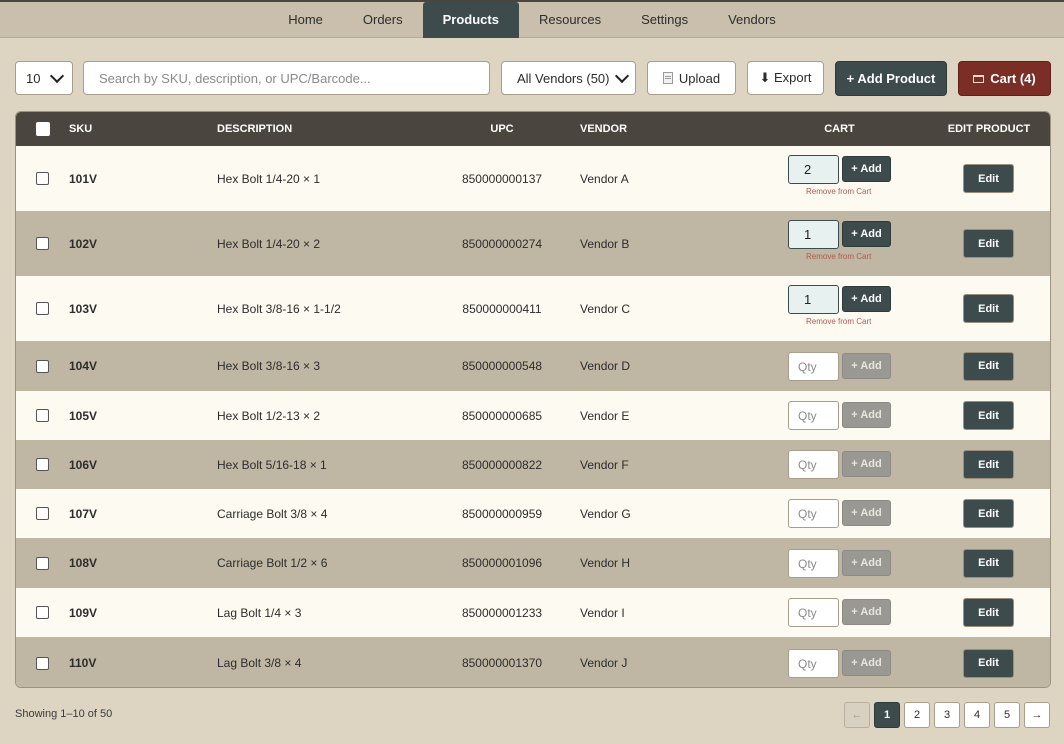 The width and height of the screenshot is (1064, 744). What do you see at coordinates (83, 663) in the screenshot?
I see `sku-cell: 110V` at bounding box center [83, 663].